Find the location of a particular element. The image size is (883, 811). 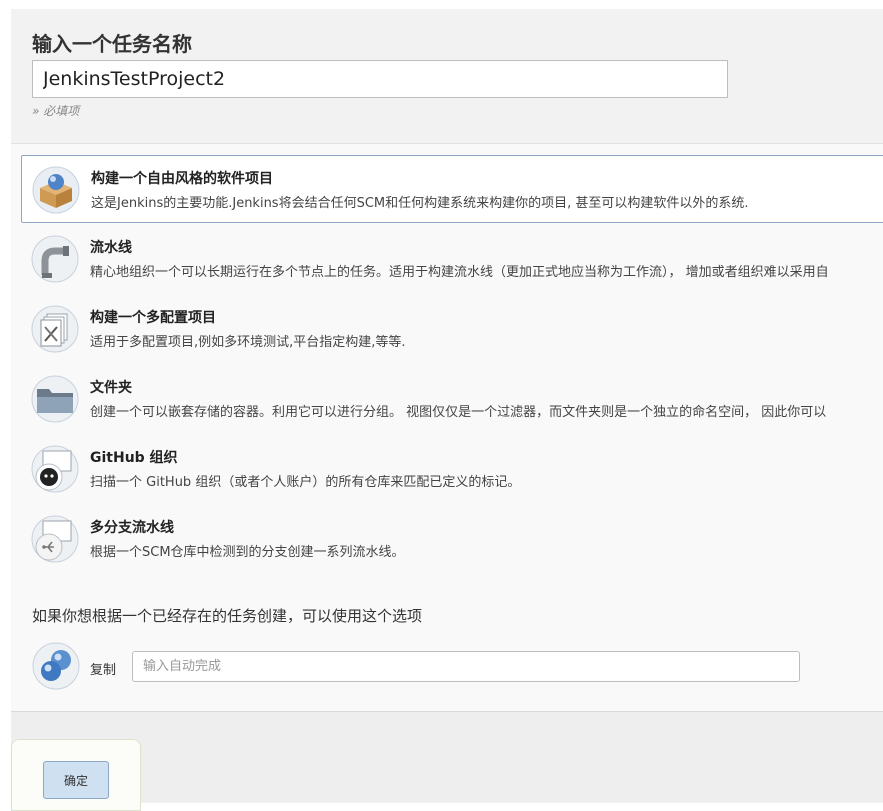

required-note: » 必填项 is located at coordinates (56, 111).